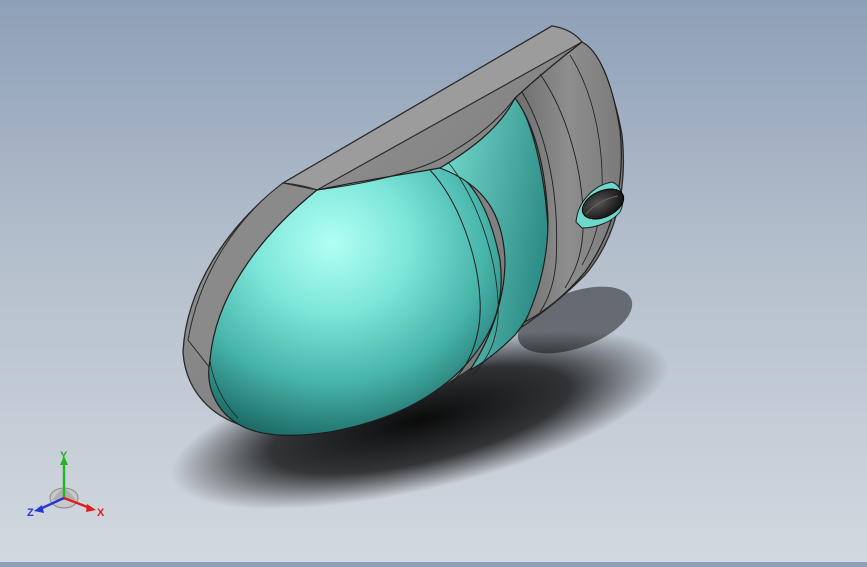  Describe the element at coordinates (101, 513) in the screenshot. I see `x-axis-label: X` at that location.